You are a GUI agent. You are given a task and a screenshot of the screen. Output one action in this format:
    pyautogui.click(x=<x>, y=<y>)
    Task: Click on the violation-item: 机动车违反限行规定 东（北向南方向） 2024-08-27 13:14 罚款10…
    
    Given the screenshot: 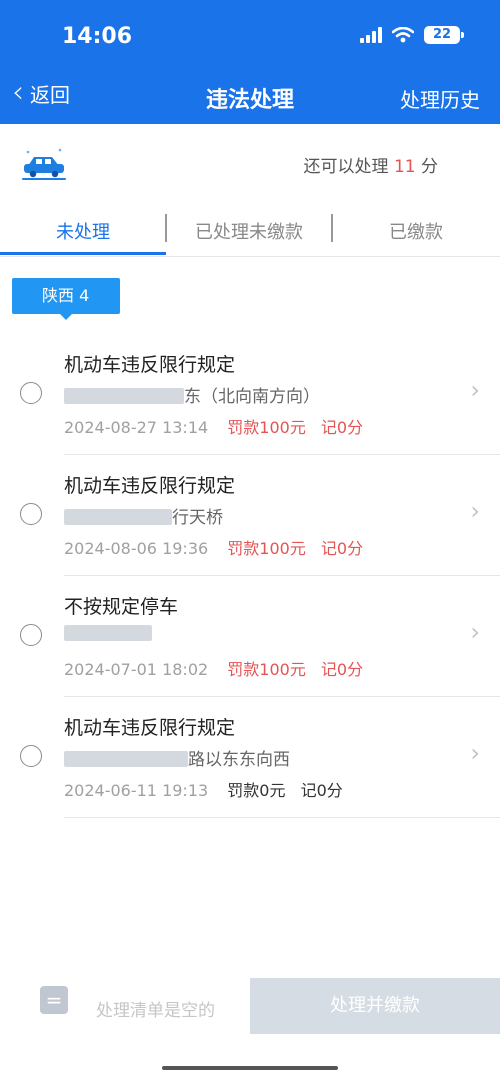 What is the action you would take?
    pyautogui.click(x=250, y=394)
    